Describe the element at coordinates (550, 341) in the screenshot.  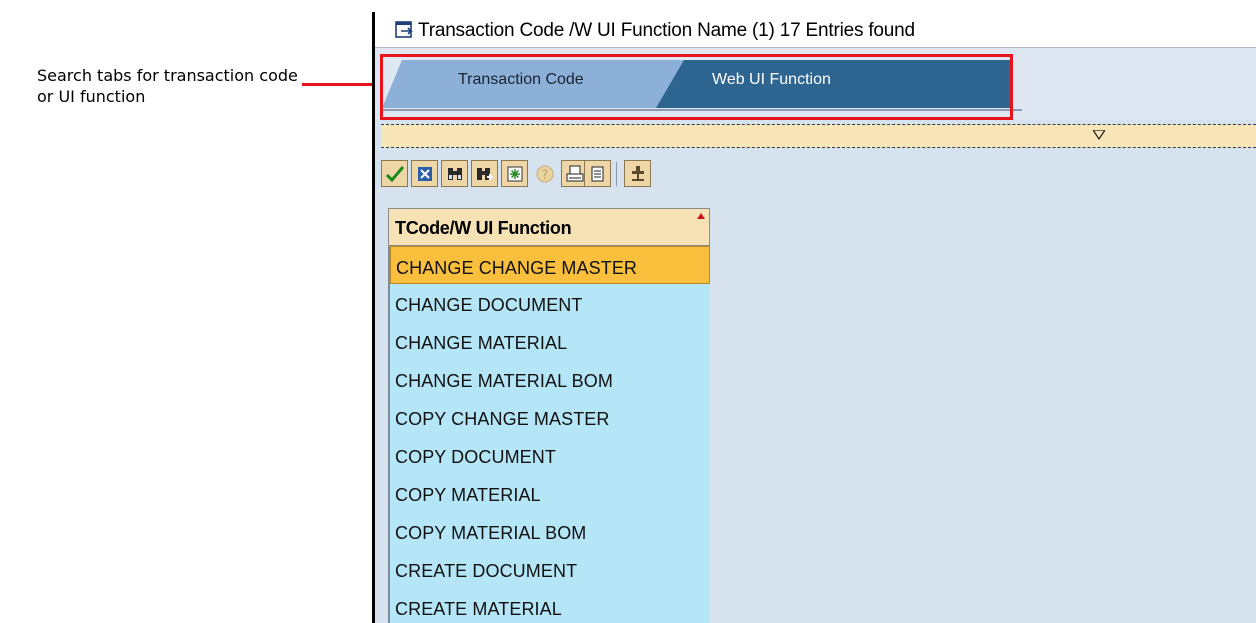
I see `list-item: CHANGE MATERIAL` at that location.